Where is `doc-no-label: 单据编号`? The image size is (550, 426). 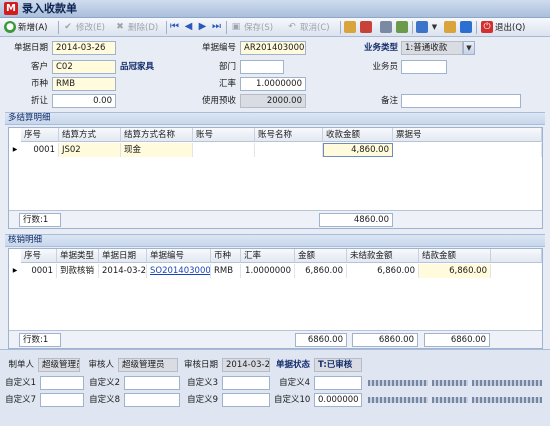
doc-no-label: 单据编号 is located at coordinates (218, 48).